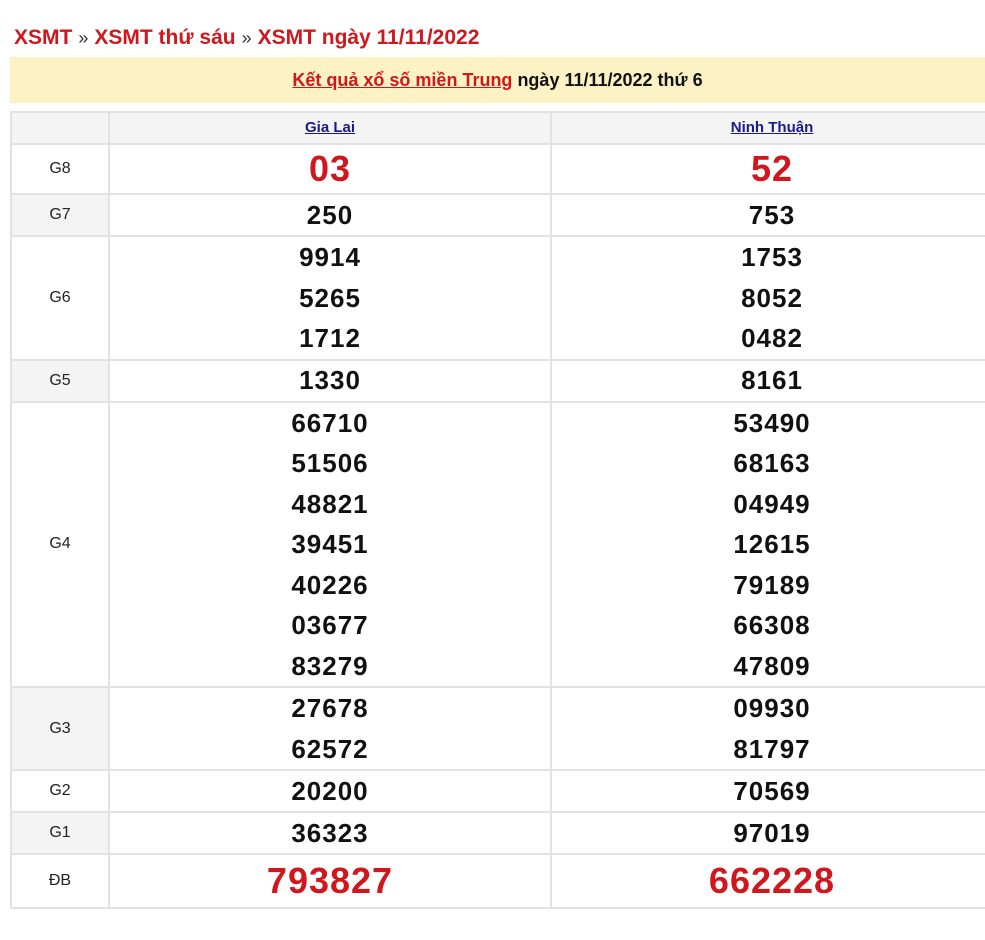 The image size is (985, 940). I want to click on result-number: 250, so click(330, 214).